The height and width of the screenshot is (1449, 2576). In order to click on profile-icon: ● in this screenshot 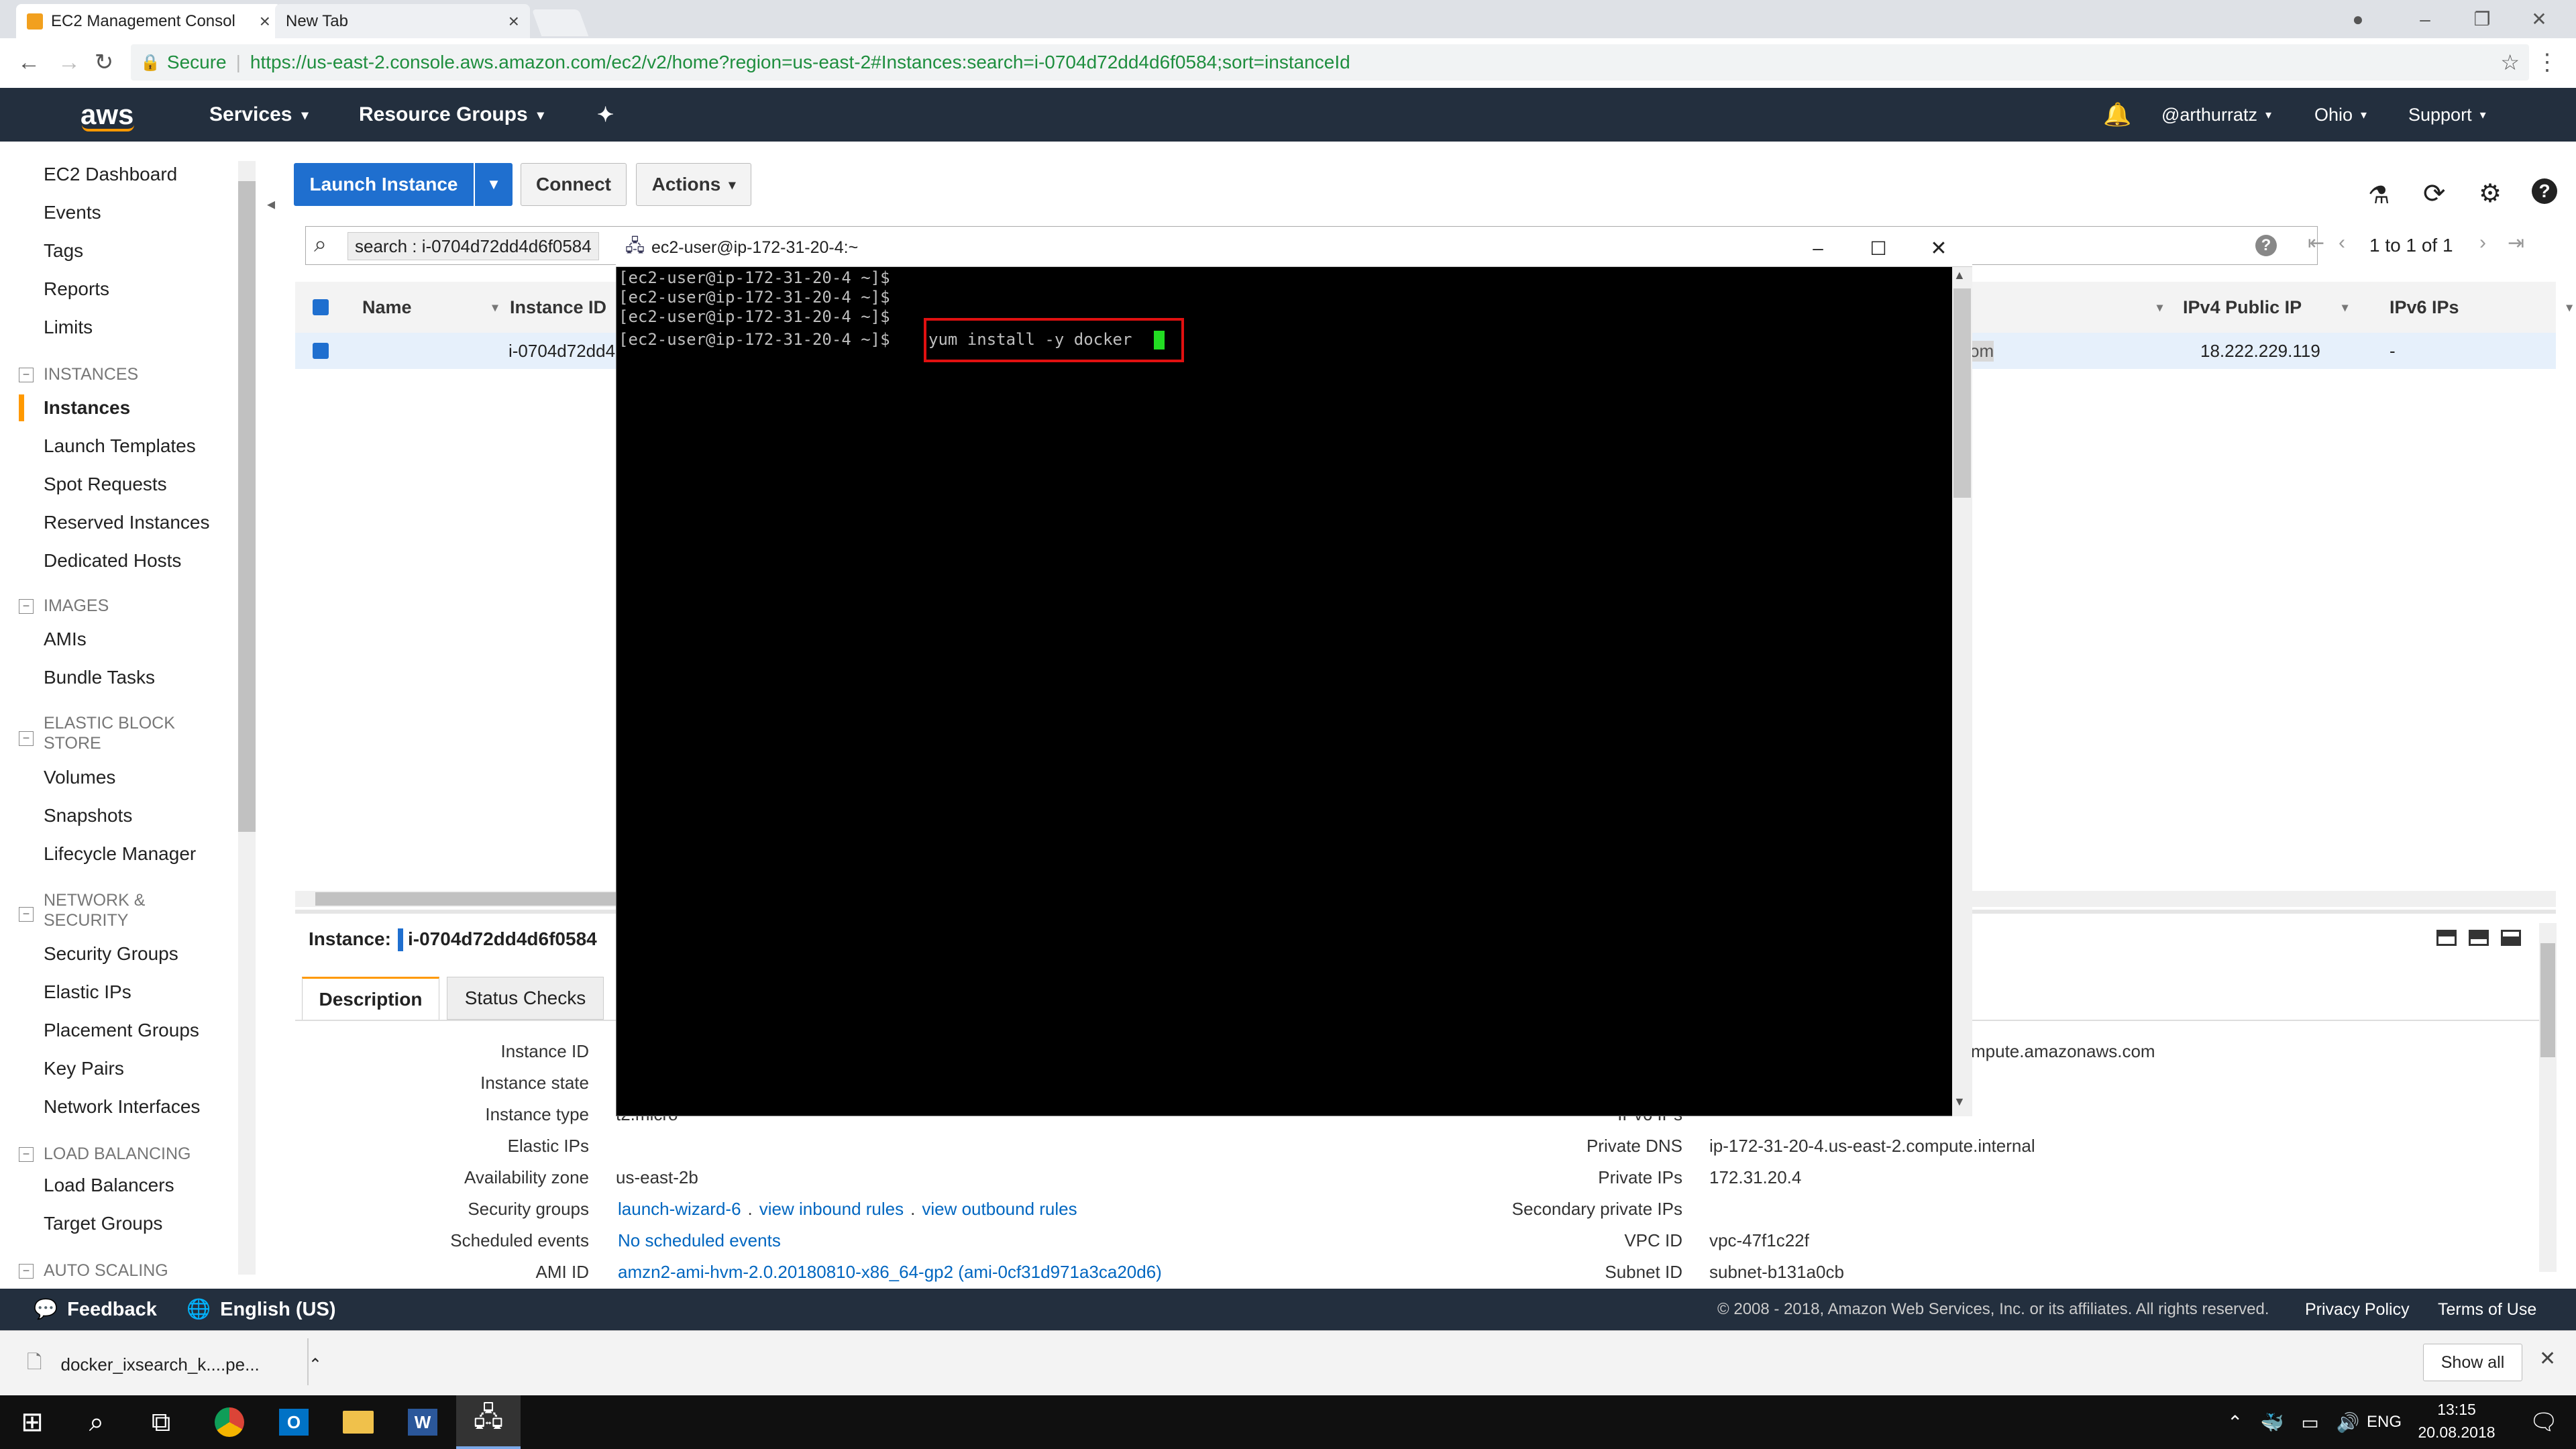, I will do `click(2357, 19)`.